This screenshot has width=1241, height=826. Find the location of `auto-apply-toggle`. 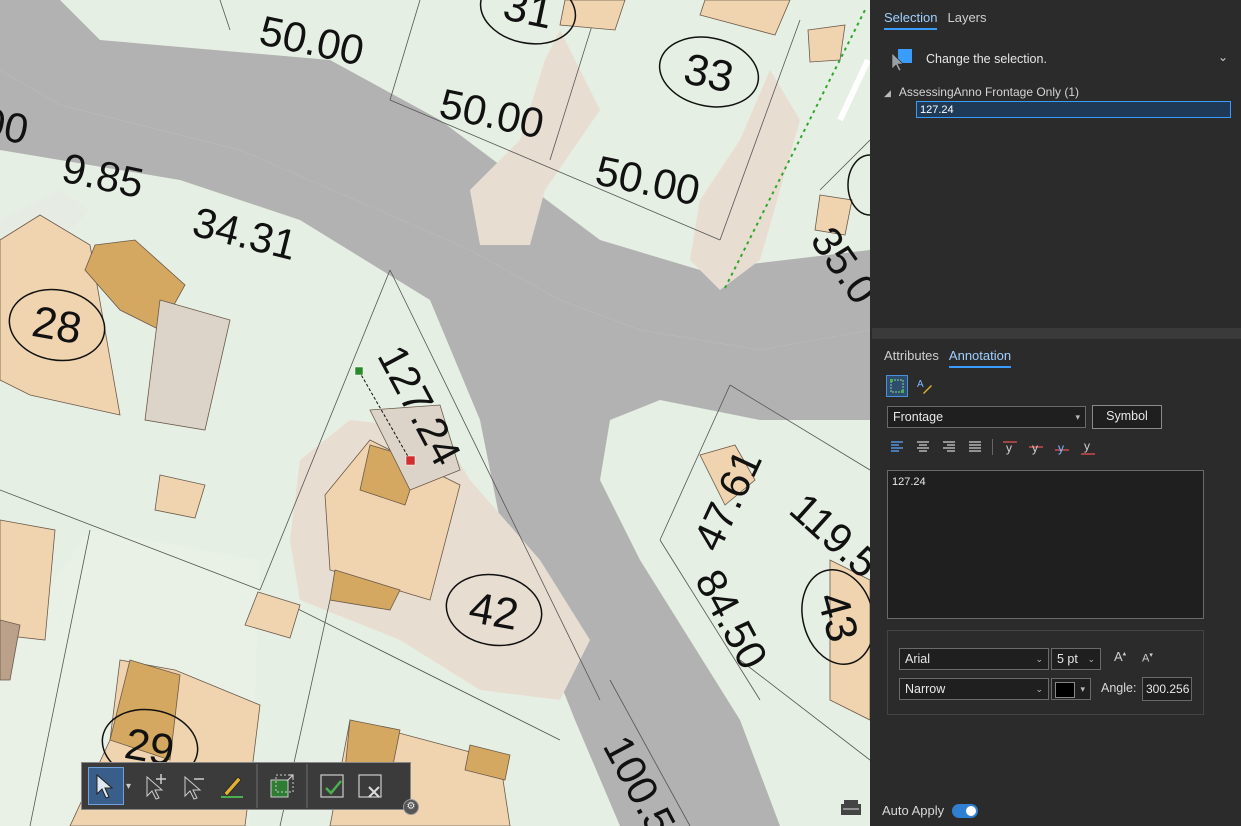

auto-apply-toggle is located at coordinates (965, 810).